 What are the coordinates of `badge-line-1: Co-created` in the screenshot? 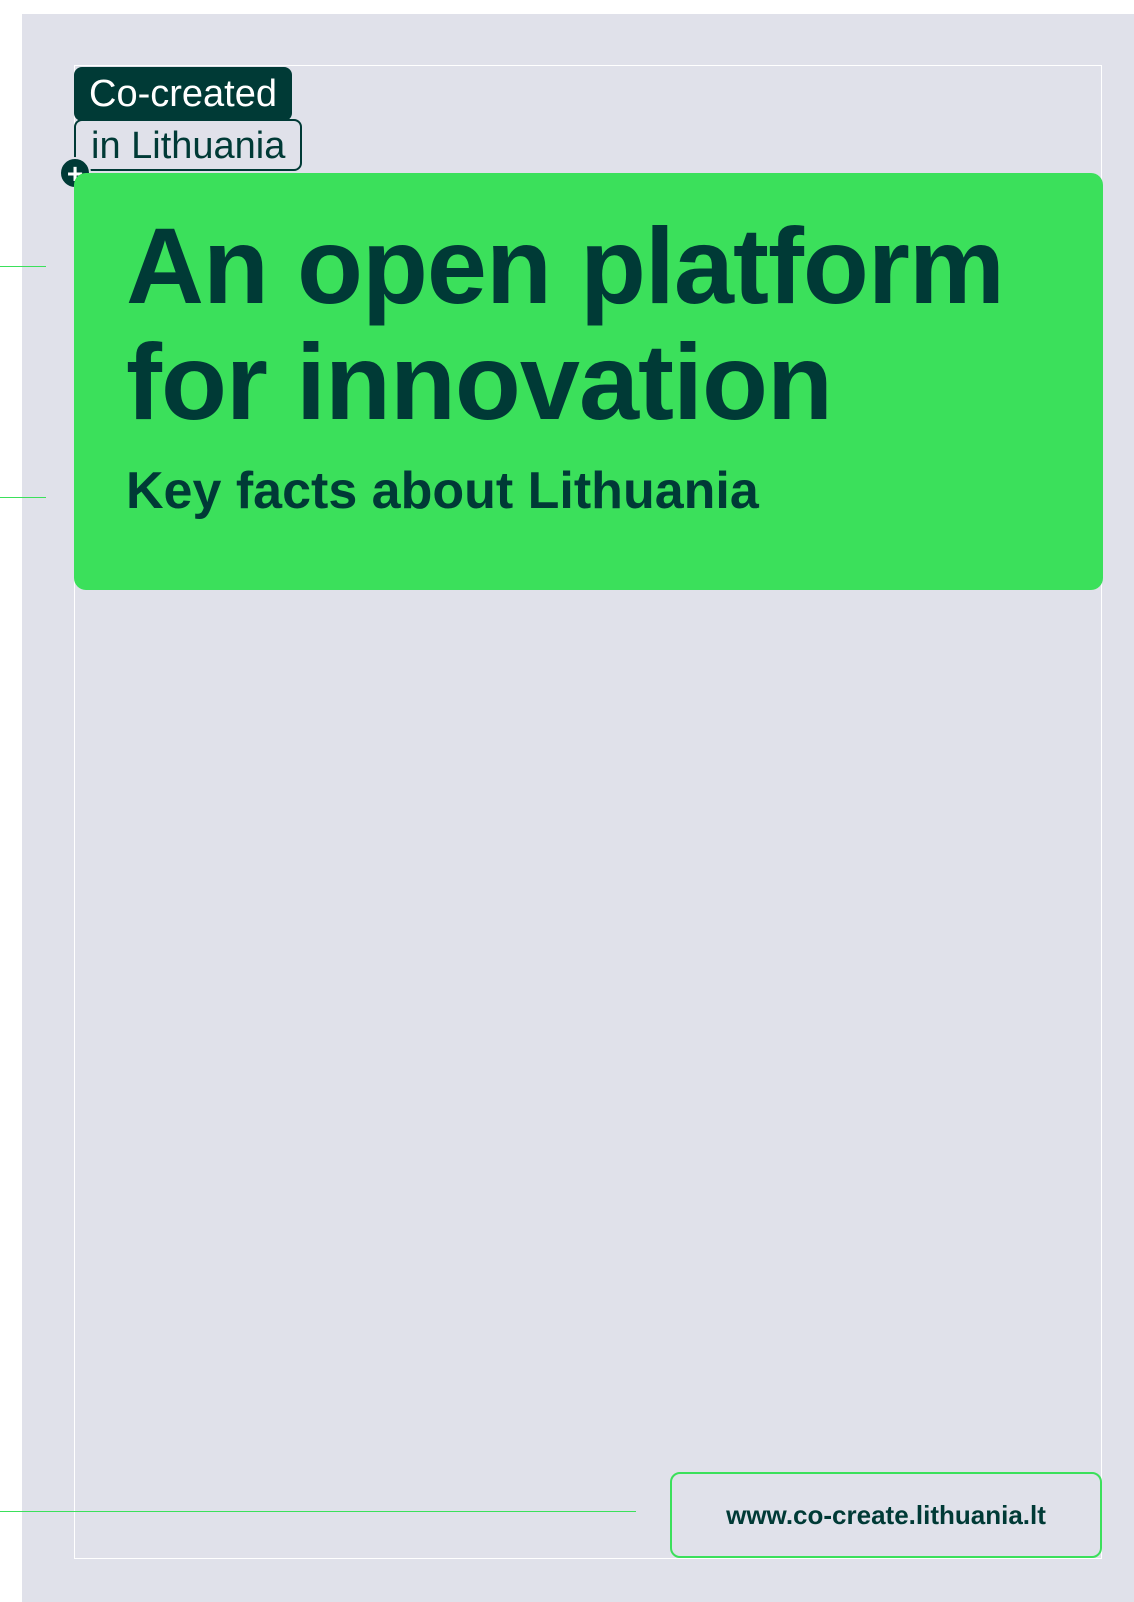 It's located at (183, 94).